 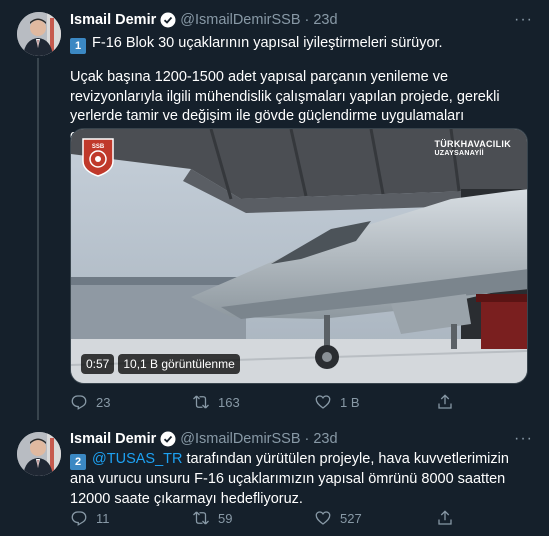 I want to click on tweet-actions: 23 163 1 B, so click(x=285, y=402).